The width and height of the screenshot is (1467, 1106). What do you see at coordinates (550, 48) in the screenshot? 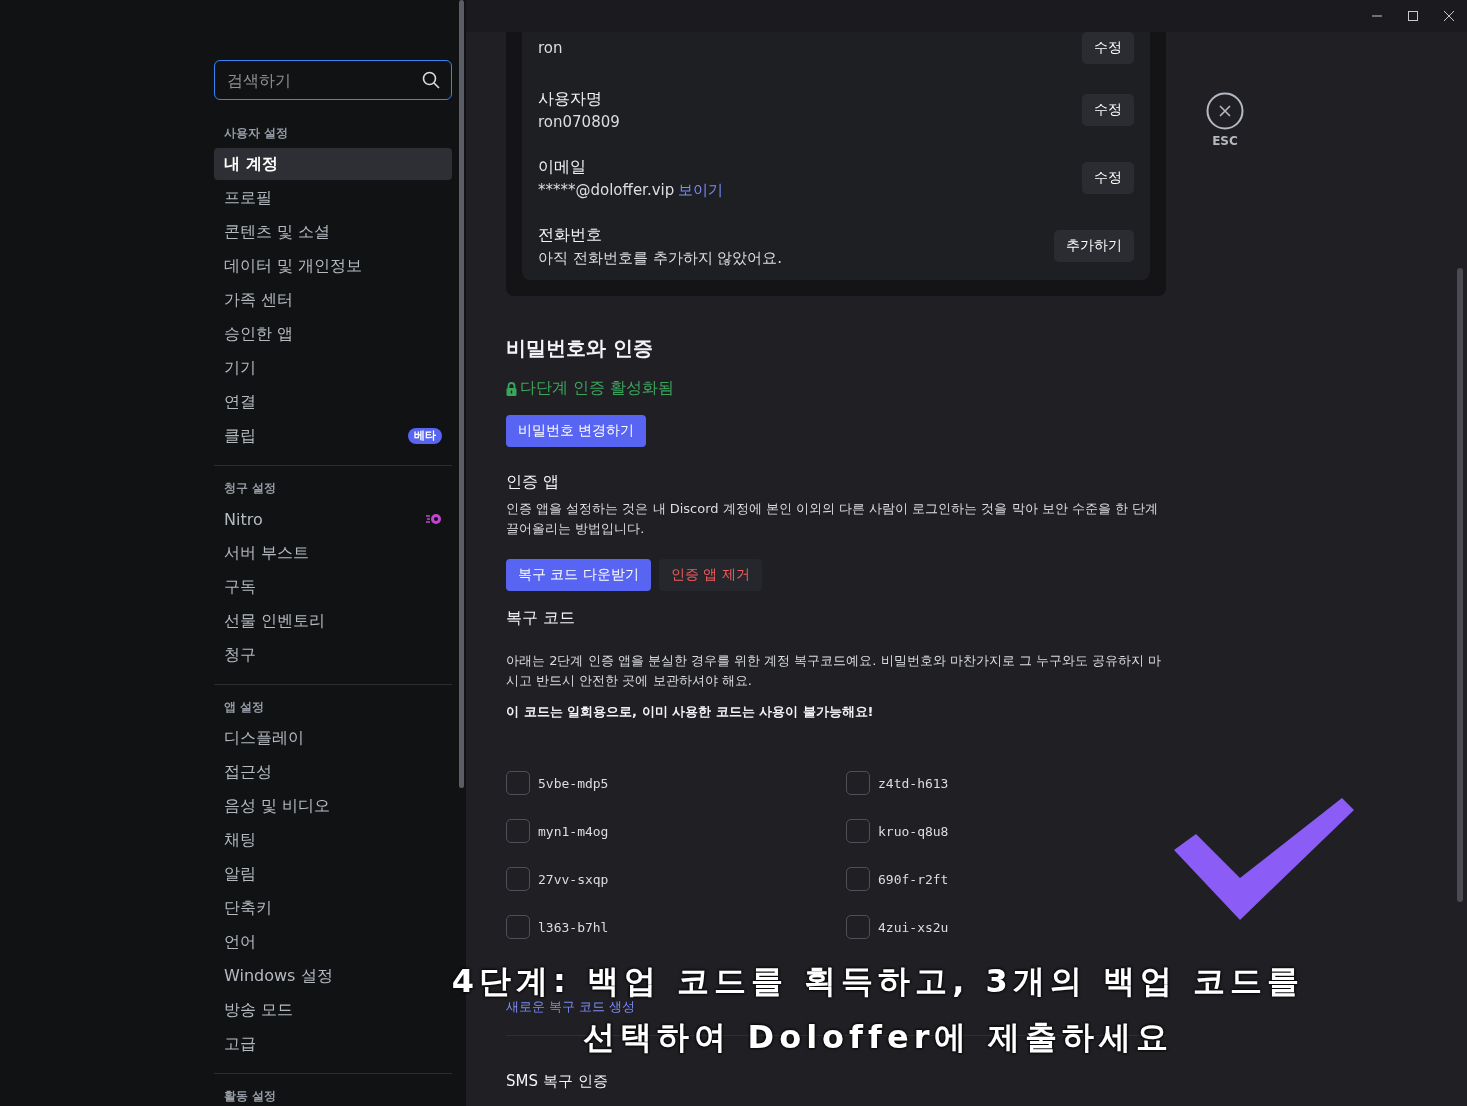
I see `field-value: ron` at bounding box center [550, 48].